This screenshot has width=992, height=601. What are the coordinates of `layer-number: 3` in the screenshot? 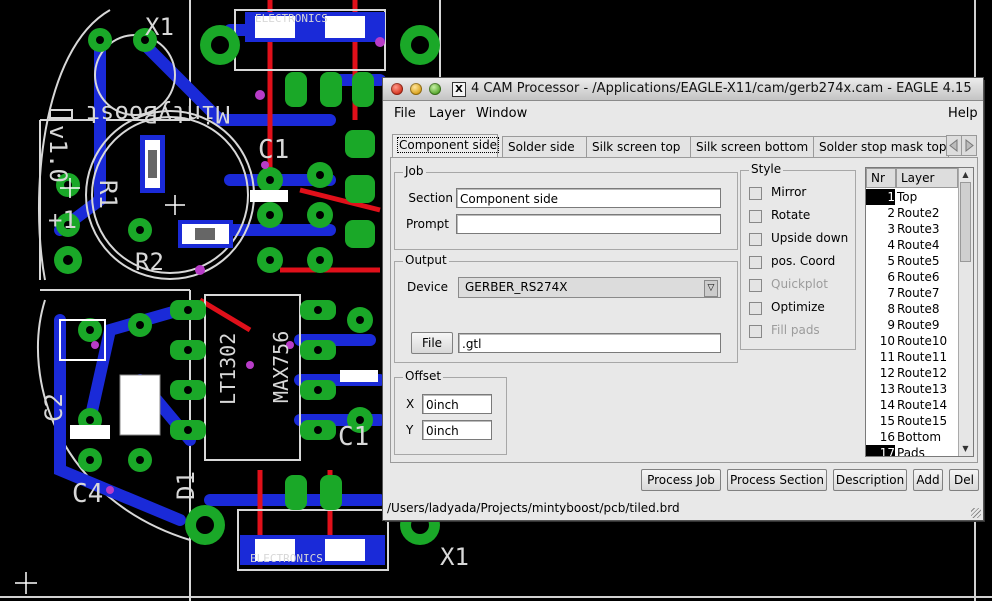 It's located at (891, 229).